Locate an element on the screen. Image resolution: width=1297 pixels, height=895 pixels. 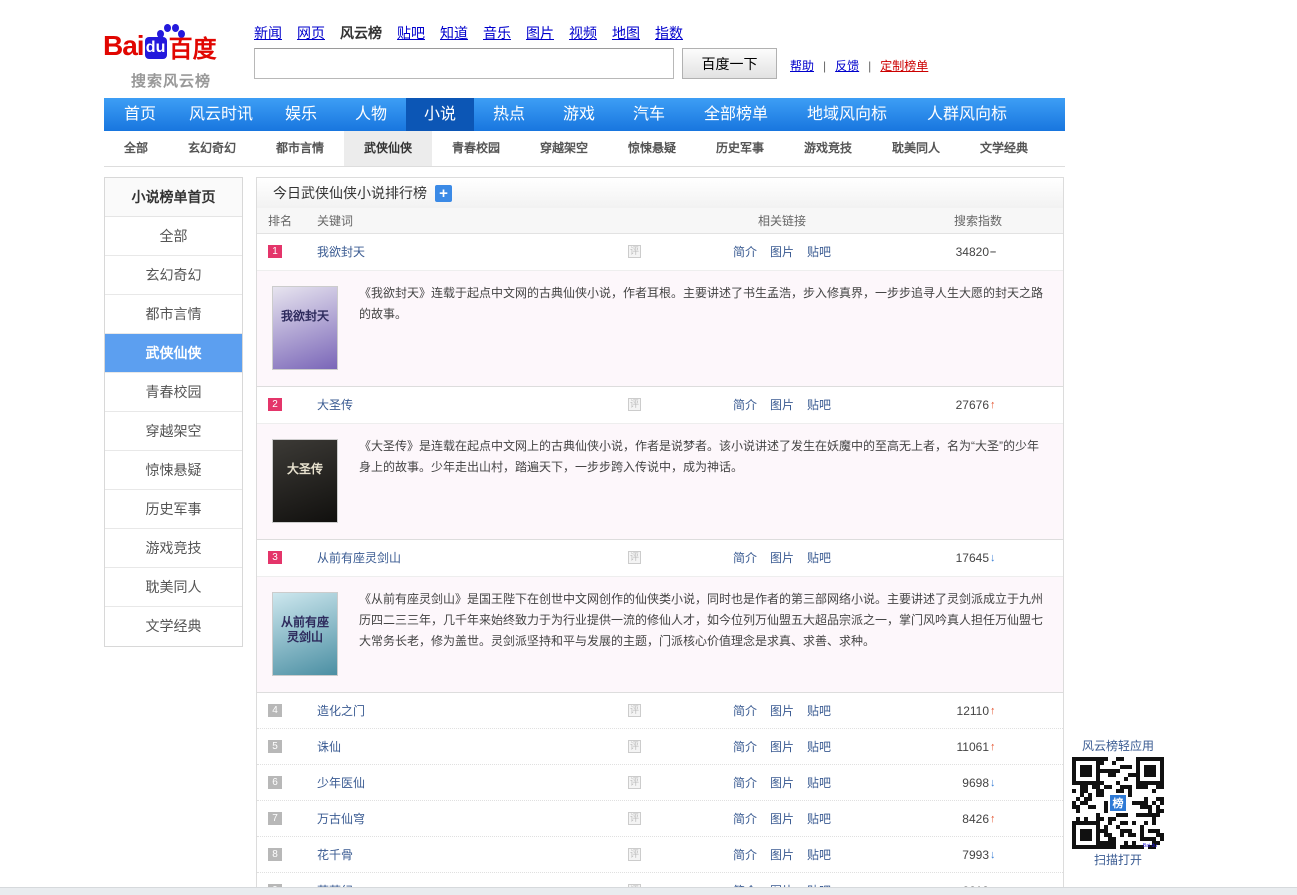
feedback-link: 反馈 is located at coordinates (847, 66).